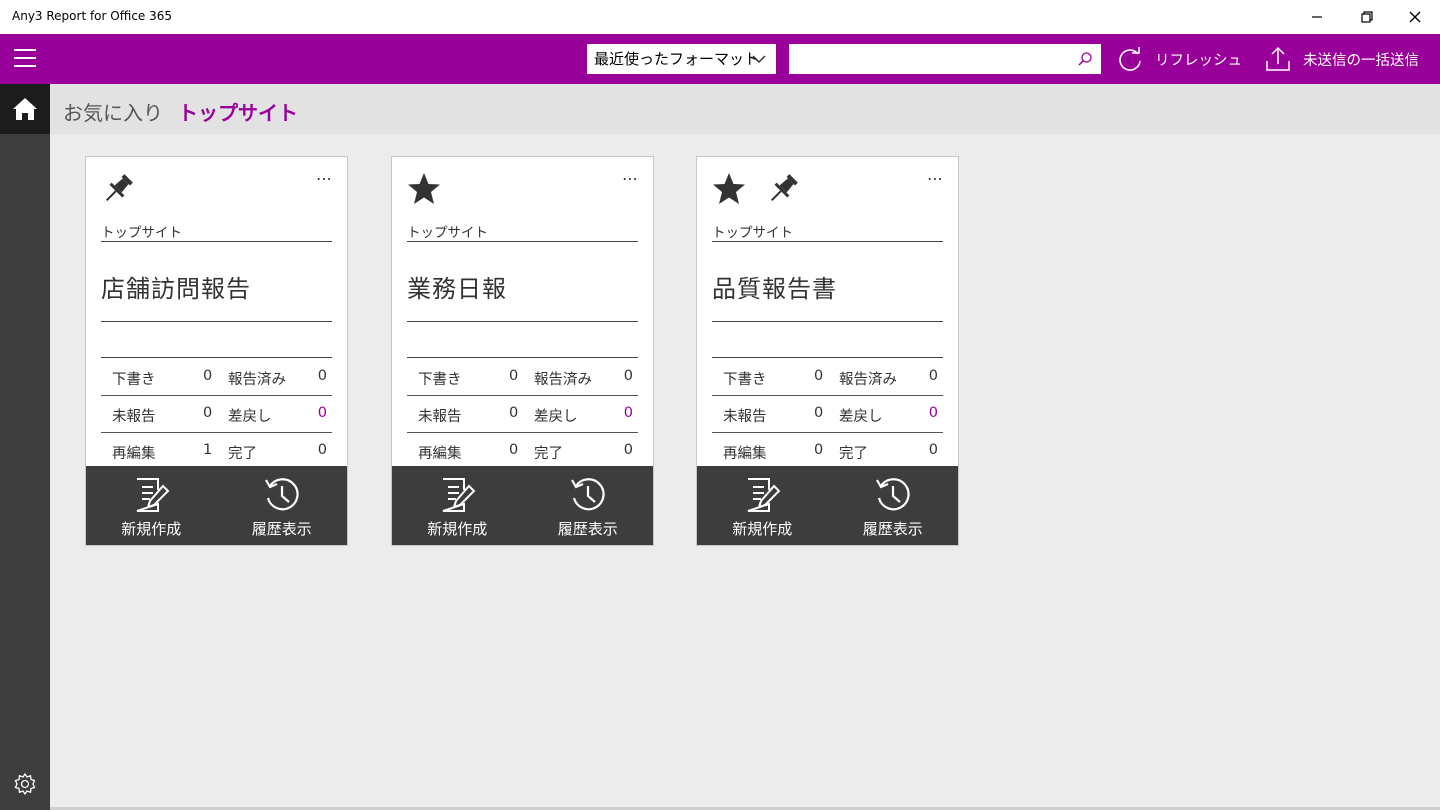 The height and width of the screenshot is (810, 1440). What do you see at coordinates (729, 191) in the screenshot?
I see `star-icon` at bounding box center [729, 191].